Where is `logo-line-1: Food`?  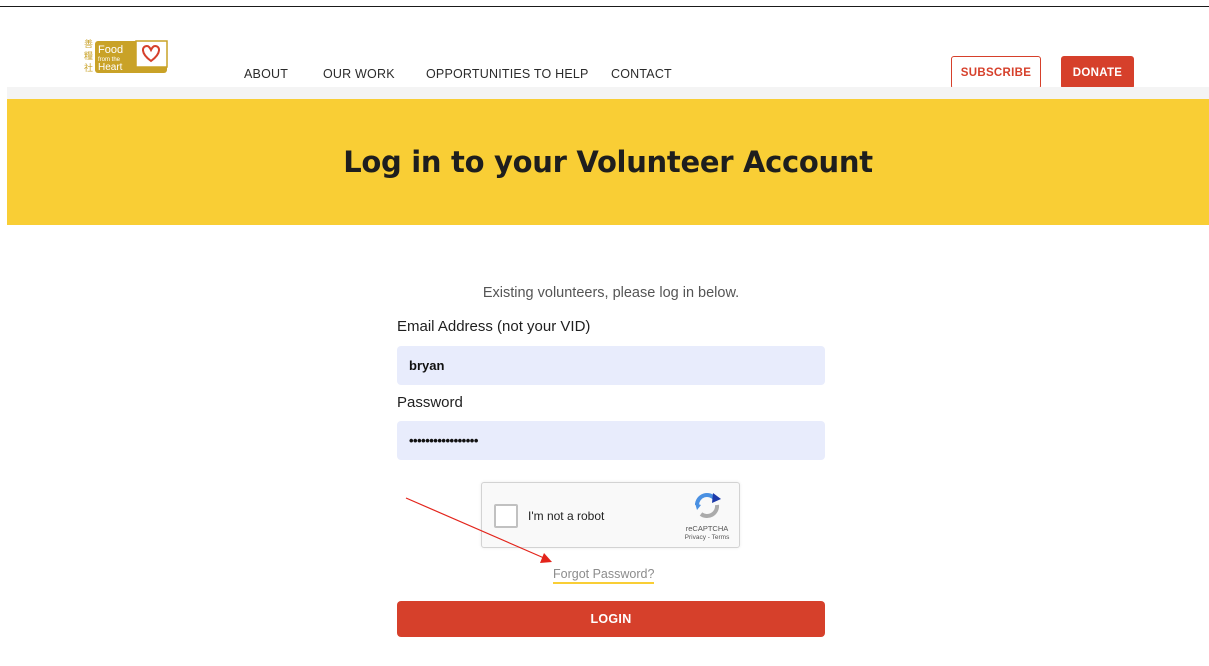
logo-line-1: Food is located at coordinates (110, 50).